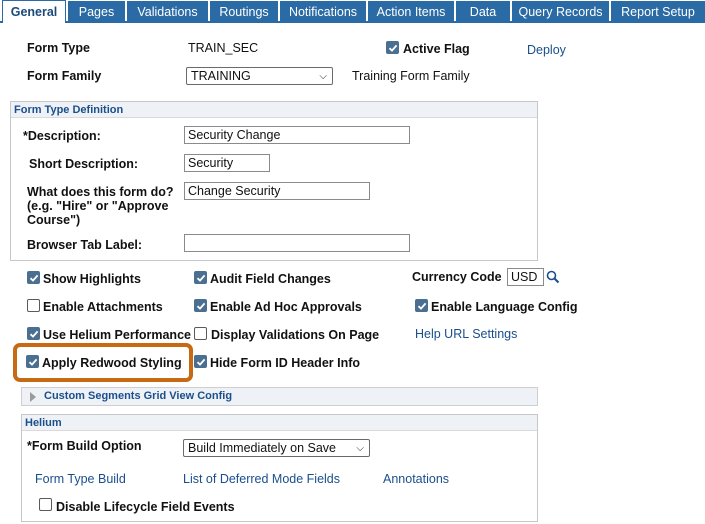 The width and height of the screenshot is (705, 524). Describe the element at coordinates (436, 49) in the screenshot. I see `active-flag-label: Active Flag` at that location.